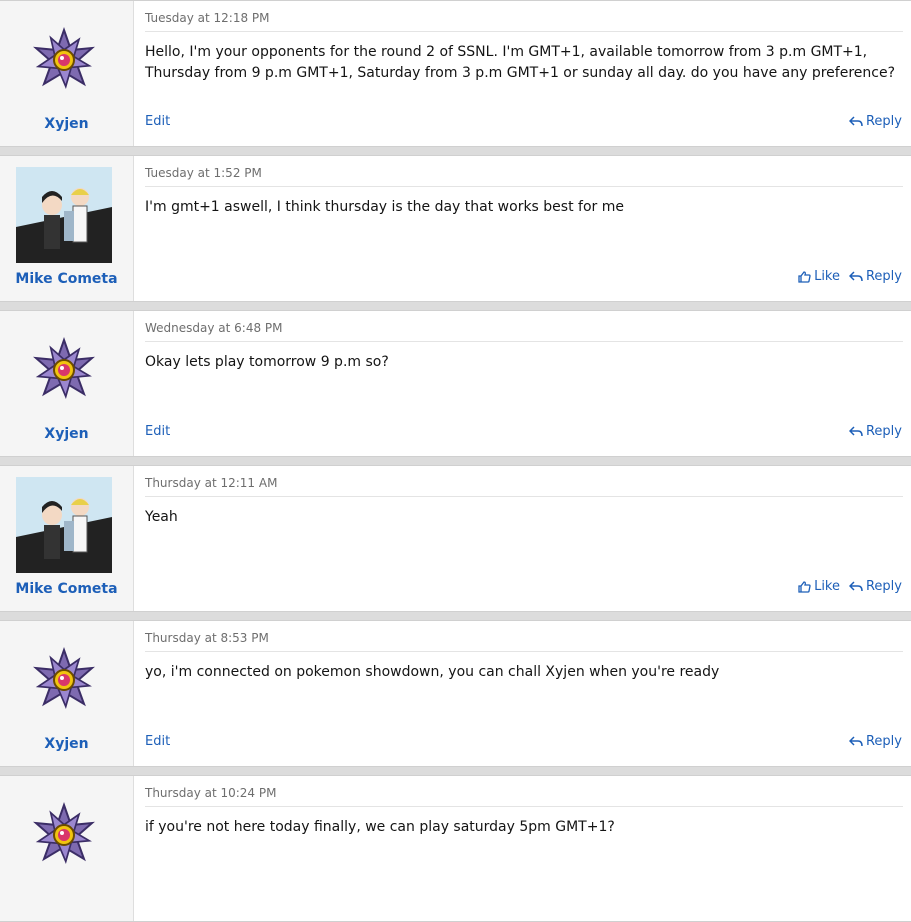 The width and height of the screenshot is (911, 922). Describe the element at coordinates (203, 173) in the screenshot. I see `post-date: Tuesday at 1:52 PM` at that location.